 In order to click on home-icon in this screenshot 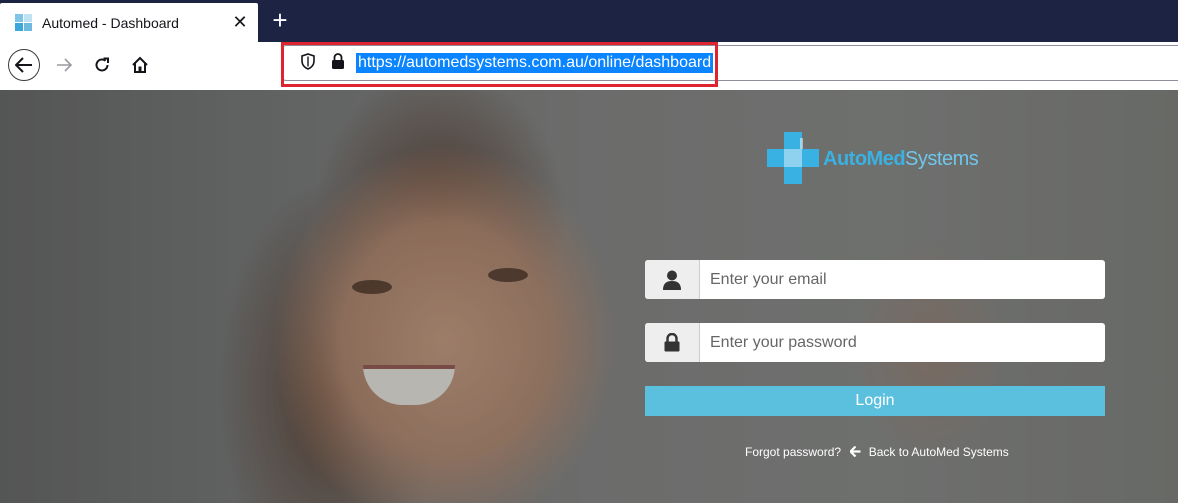, I will do `click(140, 64)`.